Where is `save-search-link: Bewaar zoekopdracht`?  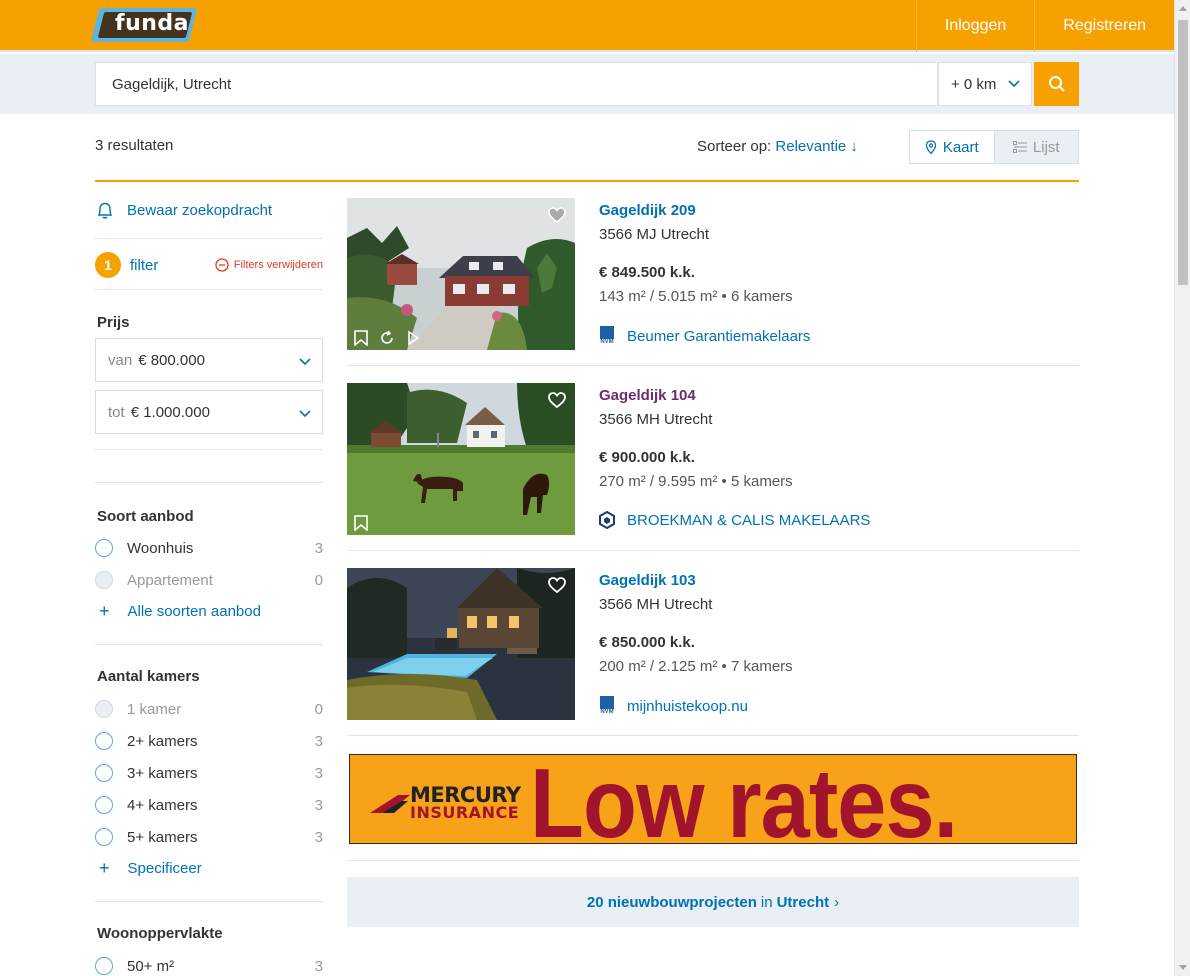 save-search-link: Bewaar zoekopdracht is located at coordinates (183, 210).